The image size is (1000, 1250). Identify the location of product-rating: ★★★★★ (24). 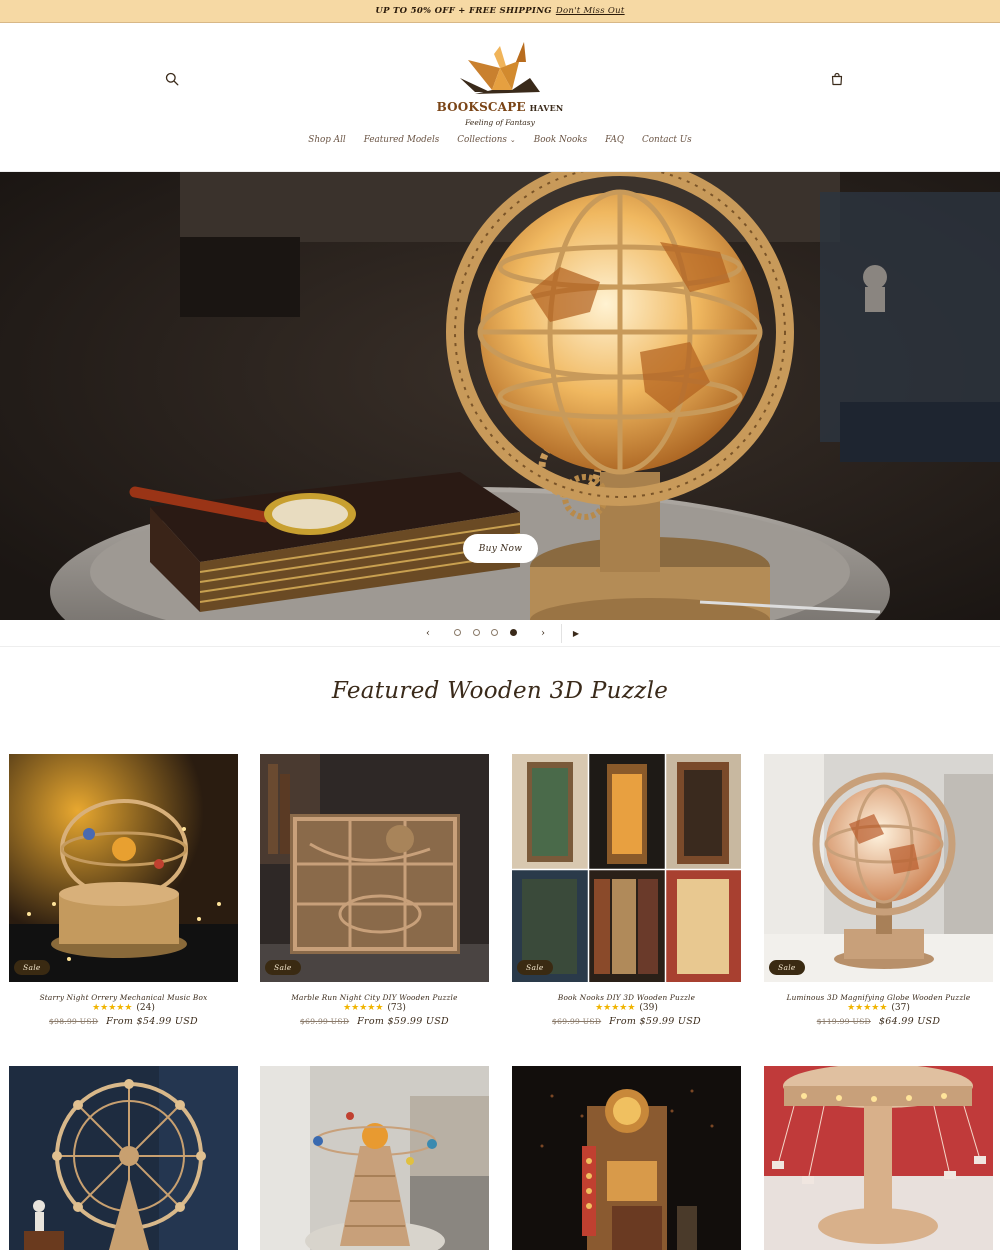
(123, 1008).